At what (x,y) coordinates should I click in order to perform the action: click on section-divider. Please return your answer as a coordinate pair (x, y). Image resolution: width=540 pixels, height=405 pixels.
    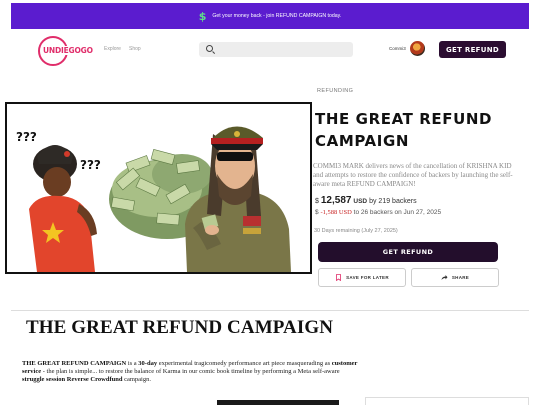
    Looking at the image, I should click on (270, 310).